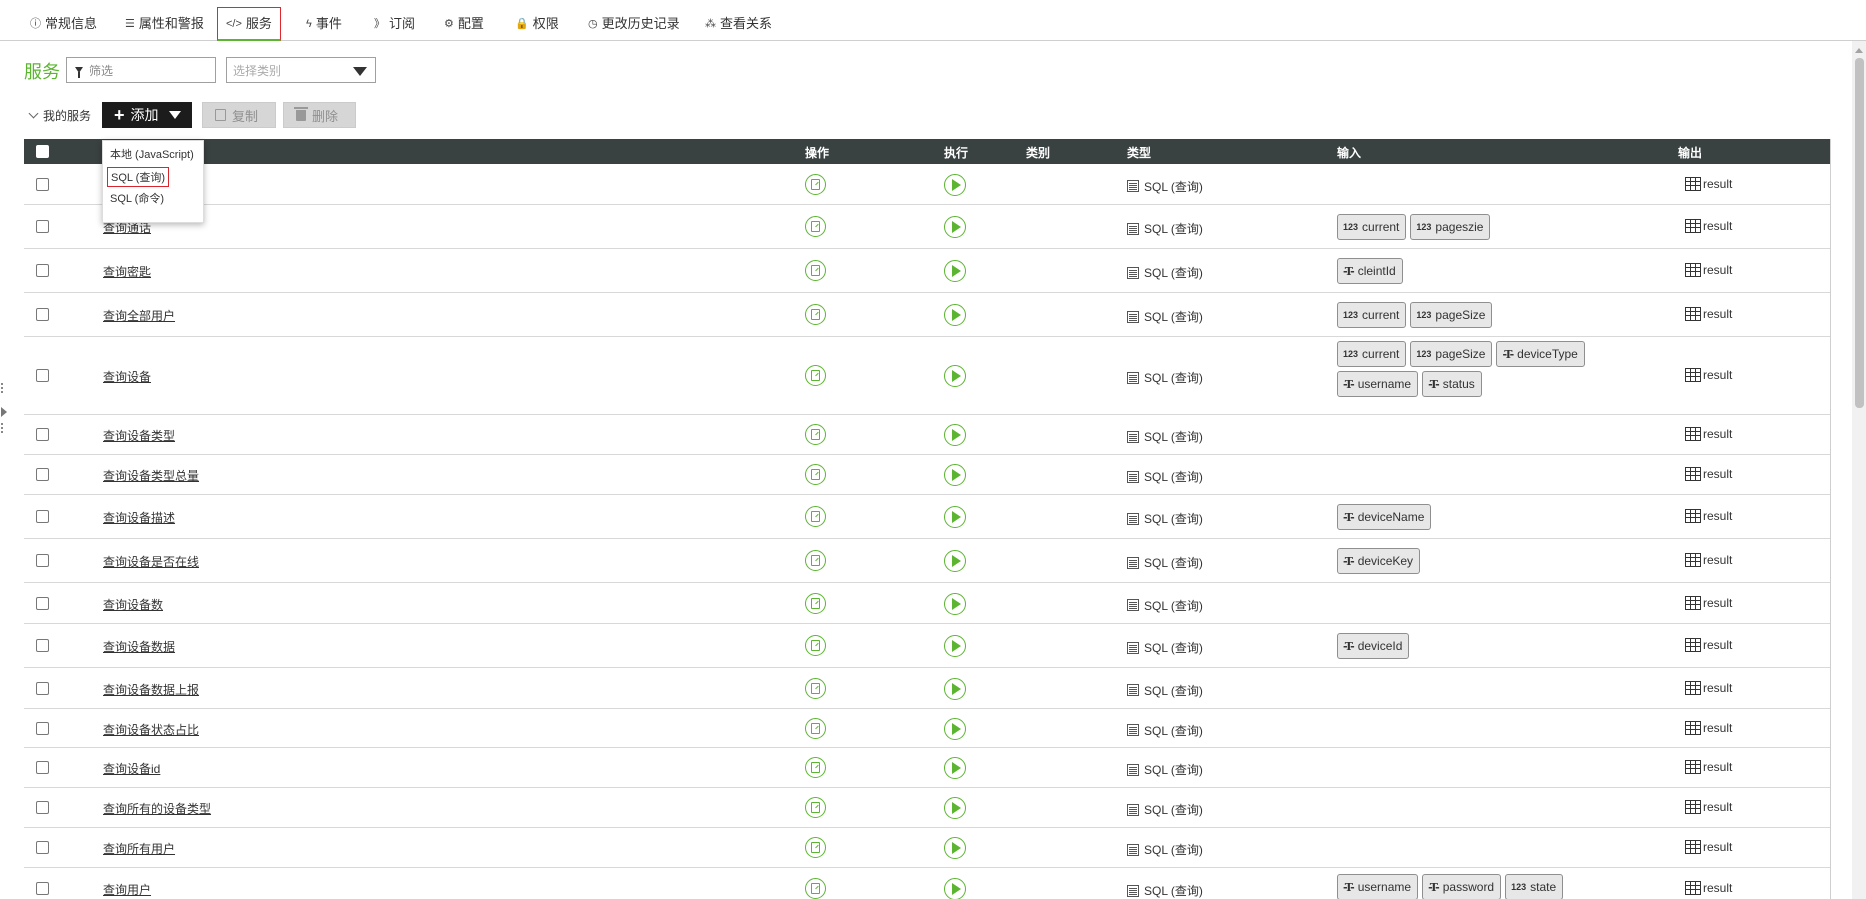 This screenshot has width=1866, height=899. I want to click on input-param-chip: -T-status, so click(1452, 384).